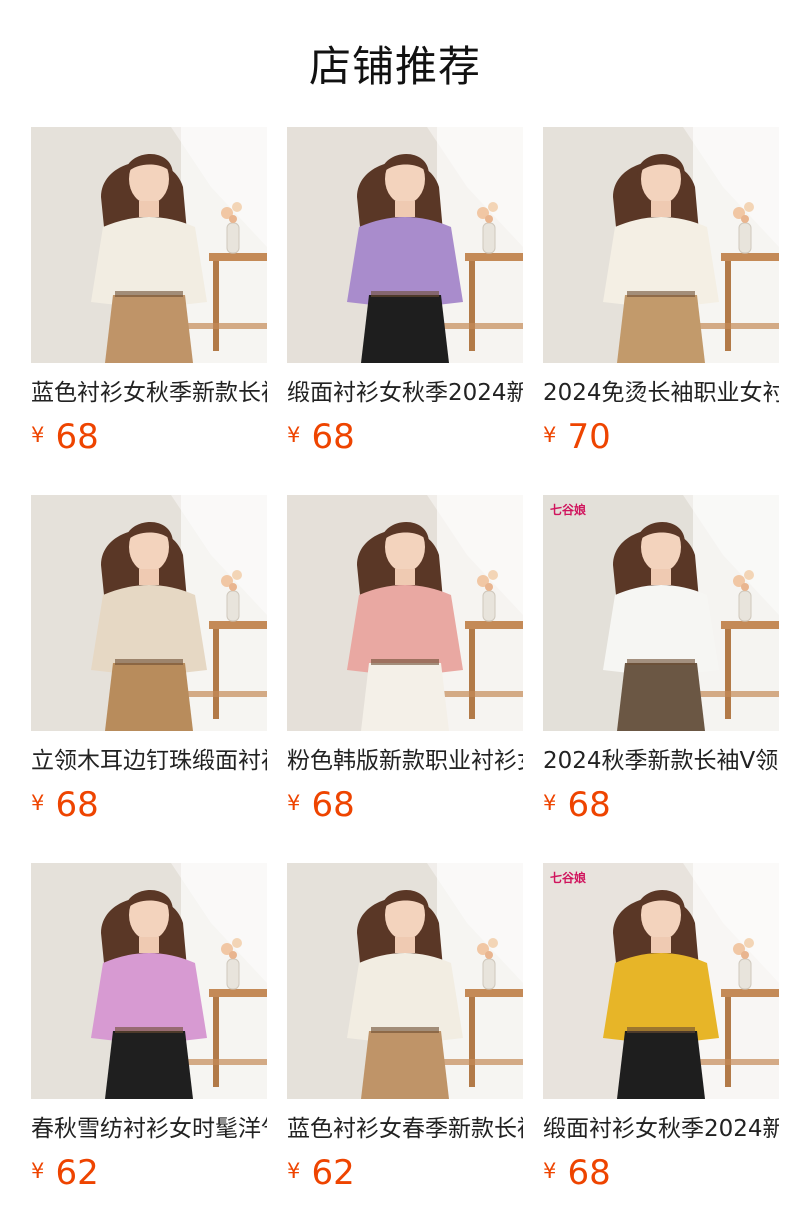  I want to click on product-card: 立领木耳边钉珠缎面衬衫 ¥ 68, so click(149, 660).